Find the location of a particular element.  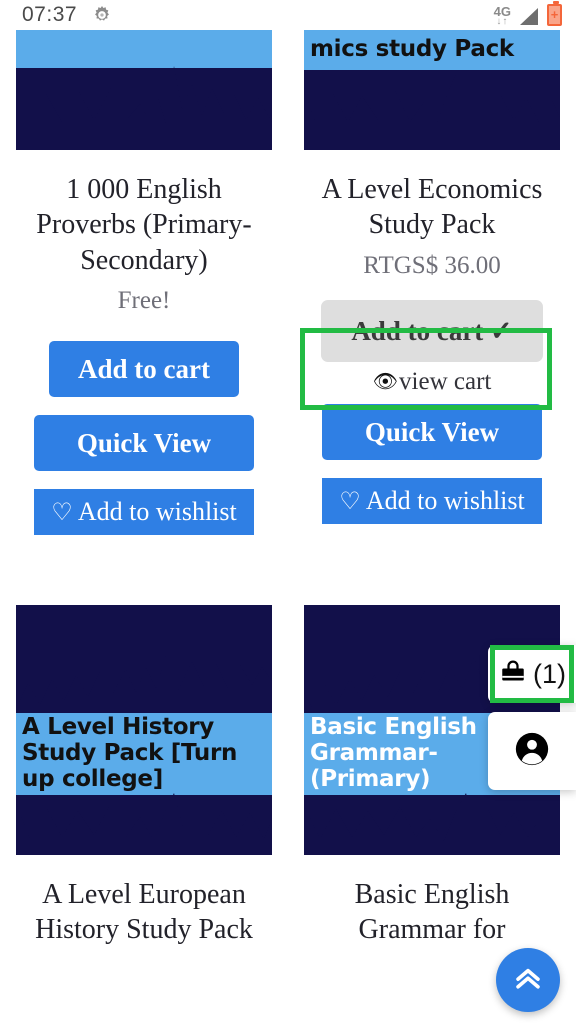

status-bar-indicators: 4G ↓↑ + is located at coordinates (529, 13).